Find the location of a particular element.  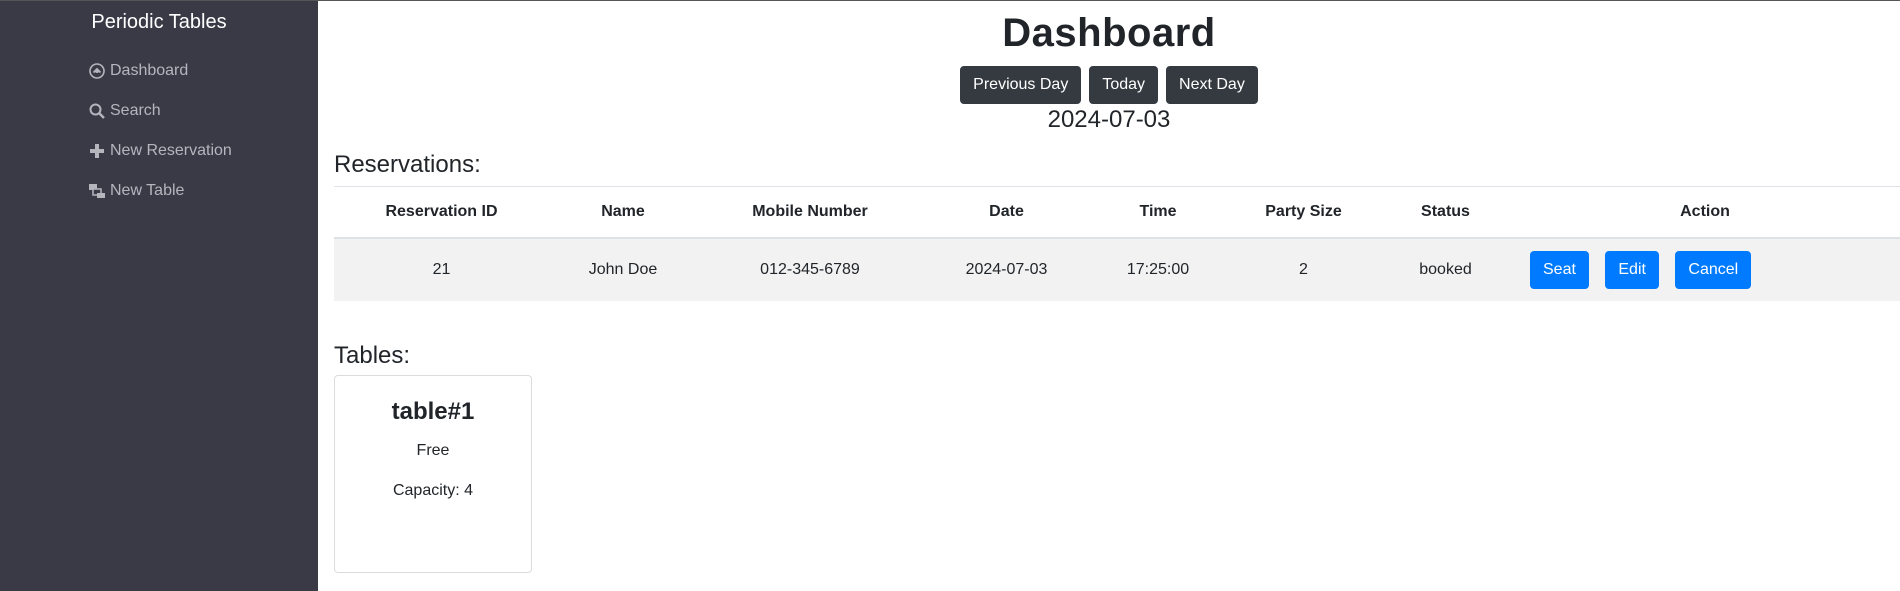

sidebar-item-new-reservation: New Reservation is located at coordinates (160, 151).